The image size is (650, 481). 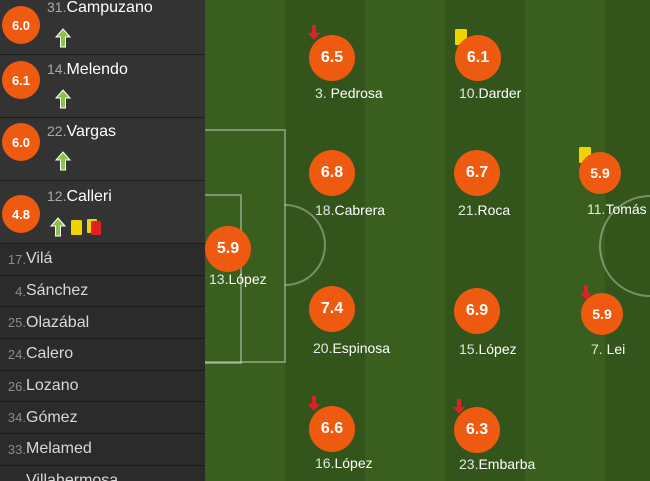 What do you see at coordinates (102, 386) in the screenshot?
I see `bench-player-row: 26. Lozano` at bounding box center [102, 386].